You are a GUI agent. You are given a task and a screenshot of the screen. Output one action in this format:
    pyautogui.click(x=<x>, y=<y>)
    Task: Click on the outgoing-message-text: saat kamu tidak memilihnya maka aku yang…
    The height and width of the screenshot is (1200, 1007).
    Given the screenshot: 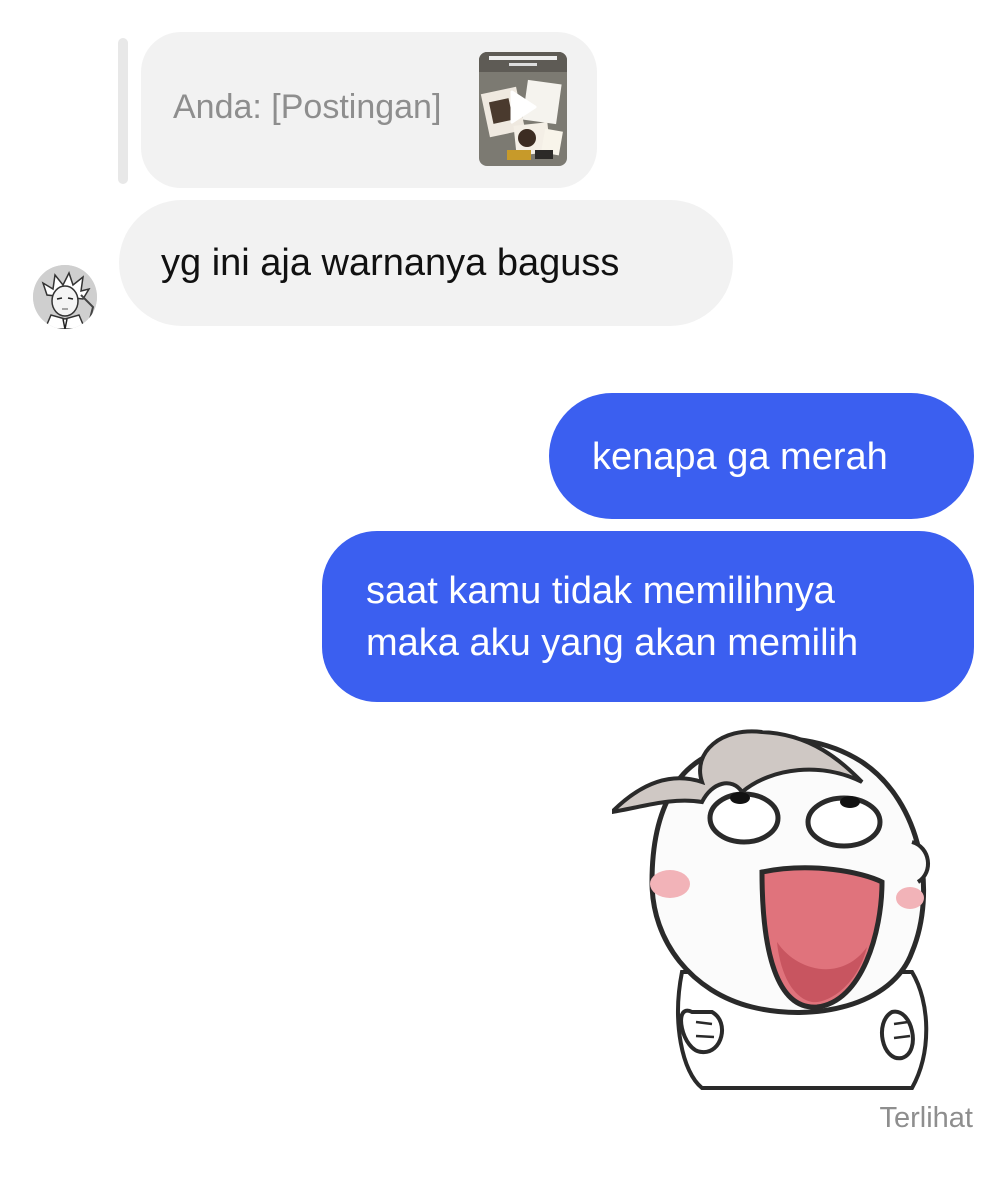 What is the action you would take?
    pyautogui.click(x=612, y=617)
    